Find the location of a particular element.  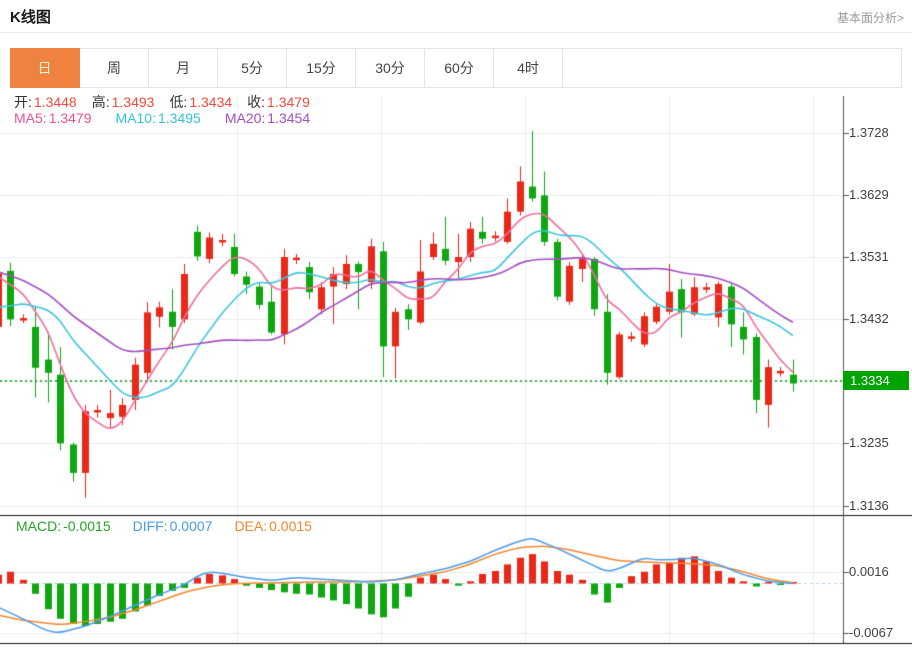

price-tick: 1.3629 is located at coordinates (869, 195).